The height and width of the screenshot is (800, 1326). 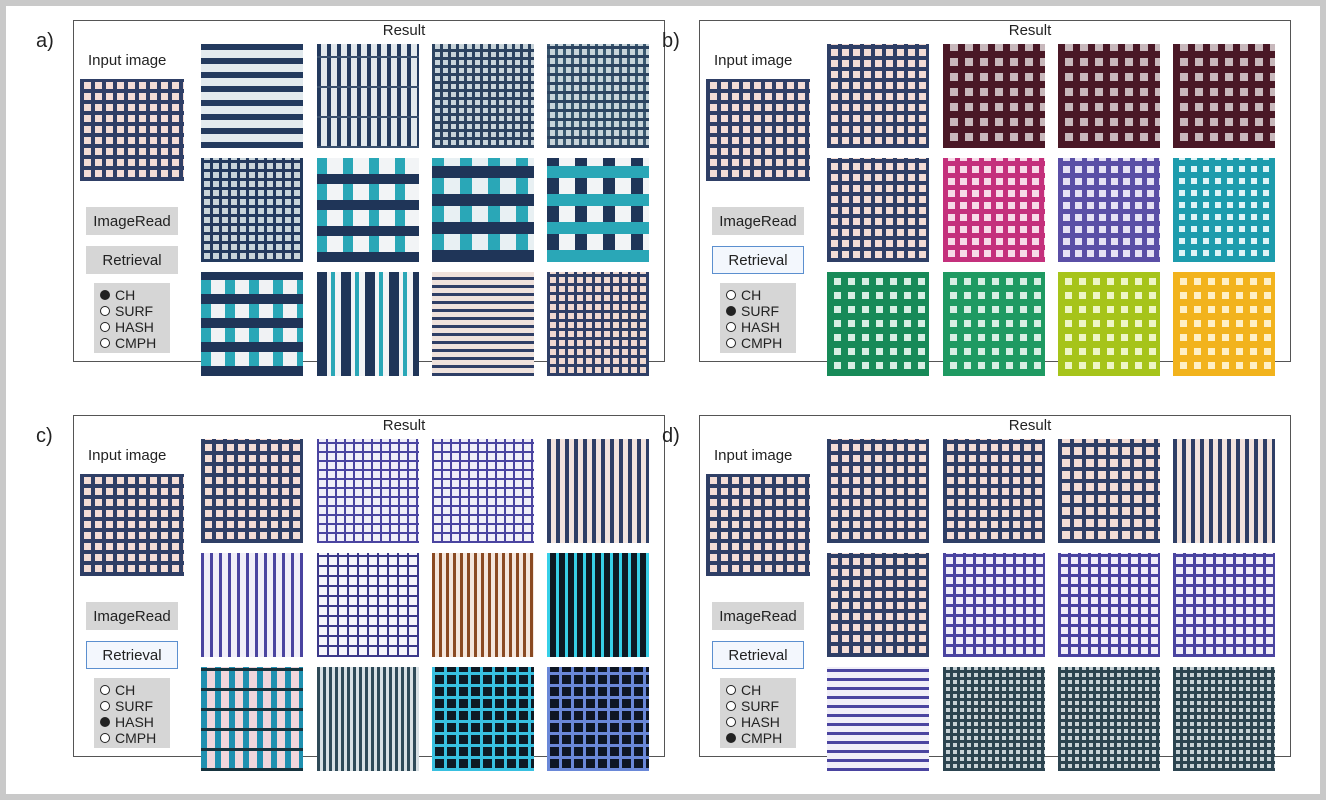 What do you see at coordinates (45, 41) in the screenshot?
I see `panel-letter-a: a)` at bounding box center [45, 41].